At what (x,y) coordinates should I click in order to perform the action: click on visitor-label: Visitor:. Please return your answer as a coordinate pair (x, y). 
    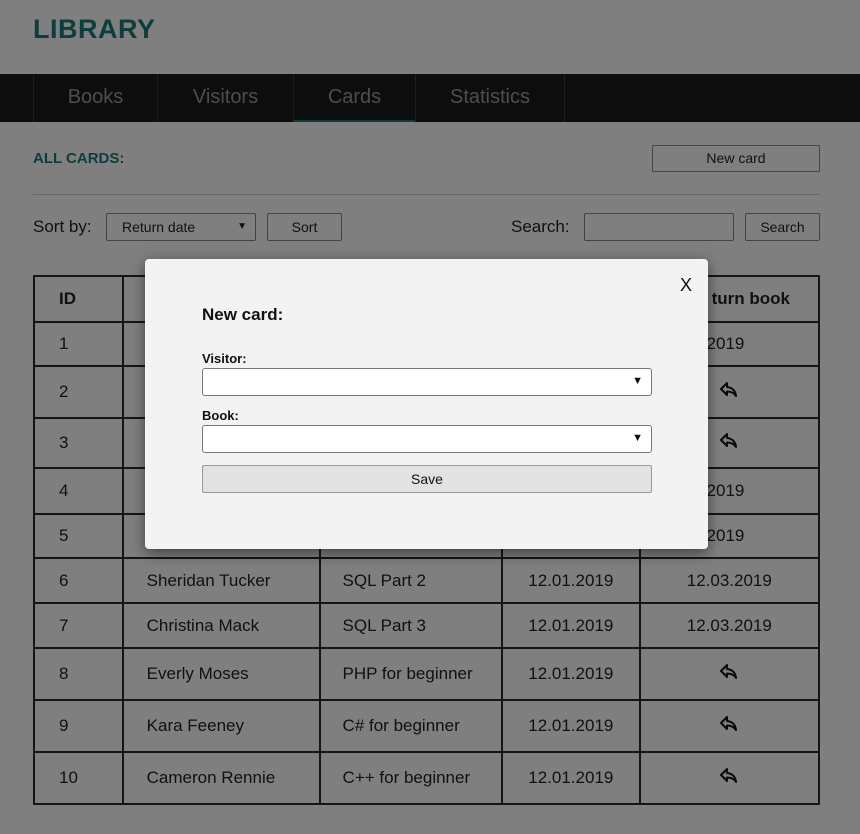
    Looking at the image, I should click on (224, 358).